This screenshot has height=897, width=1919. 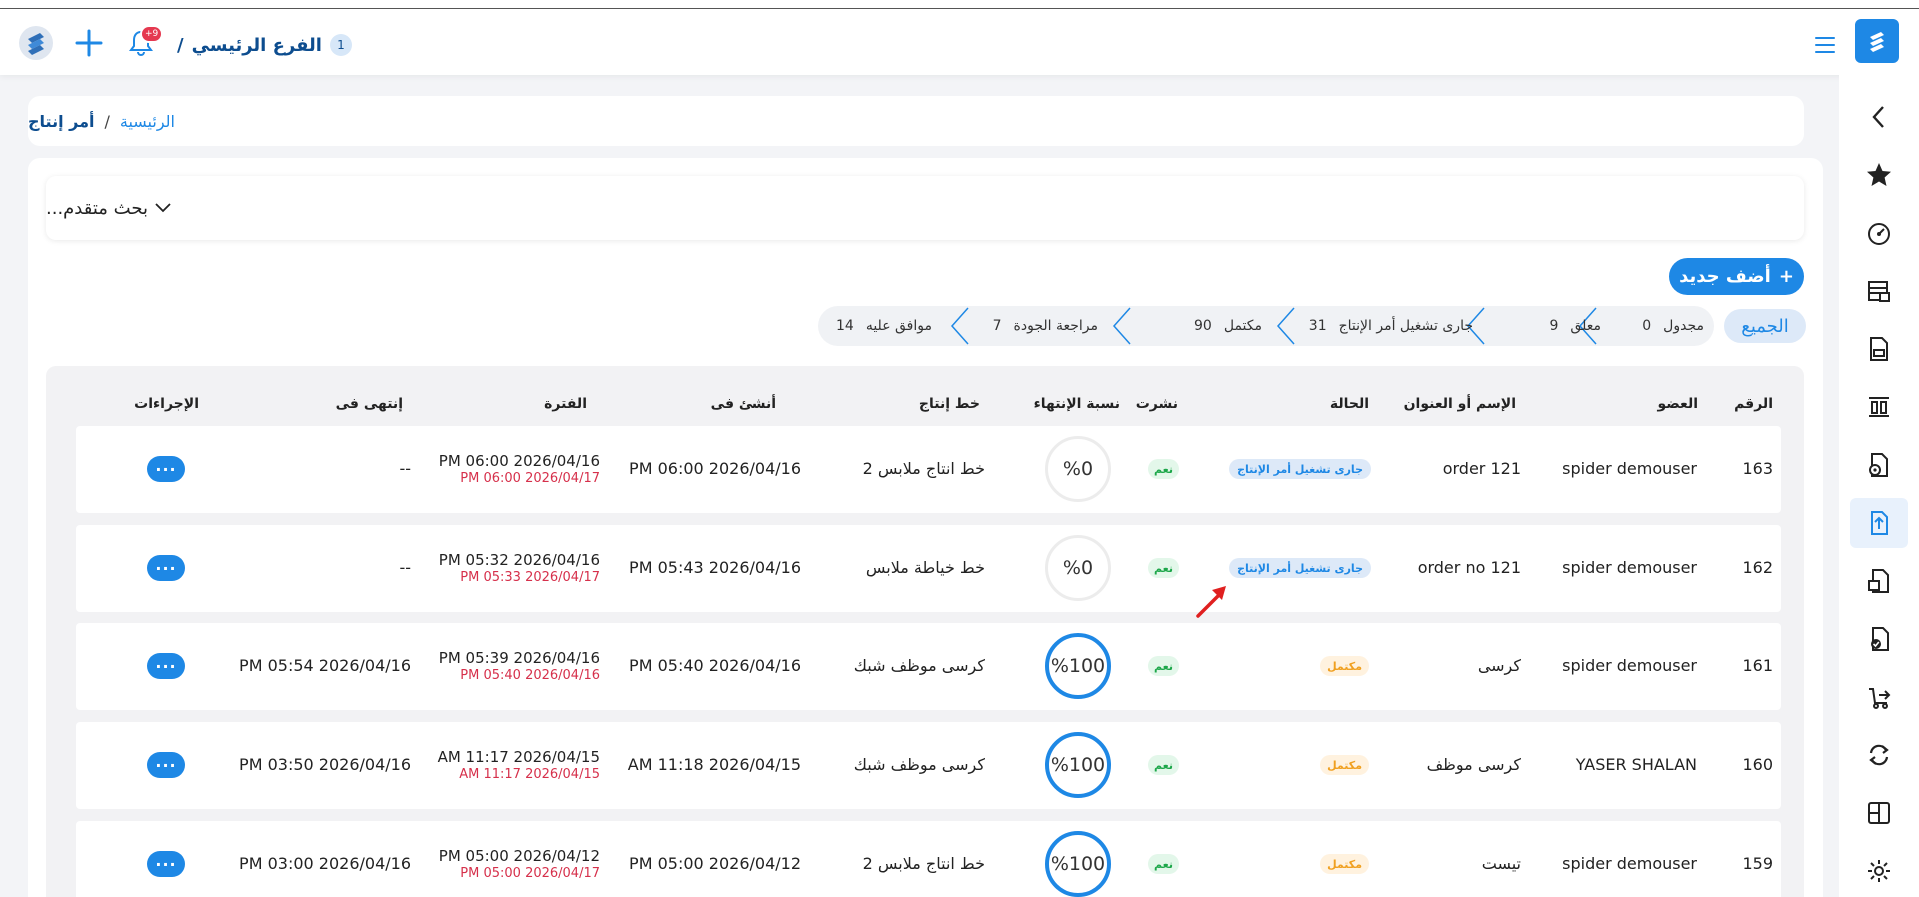 I want to click on row-member: YASER SHALAN, so click(x=1636, y=764).